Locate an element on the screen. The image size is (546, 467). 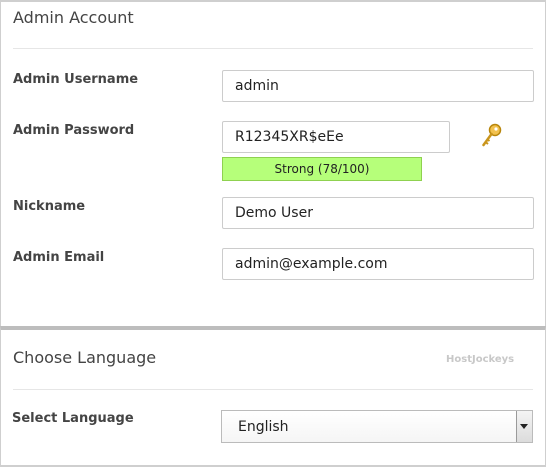
select-language-label: Select Language is located at coordinates (73, 418).